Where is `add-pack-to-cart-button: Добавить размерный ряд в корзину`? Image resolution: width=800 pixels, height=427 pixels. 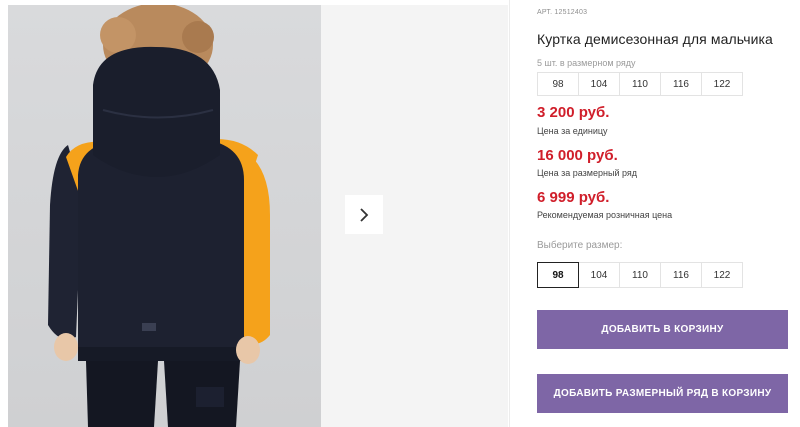 add-pack-to-cart-button: Добавить размерный ряд в корзину is located at coordinates (662, 393).